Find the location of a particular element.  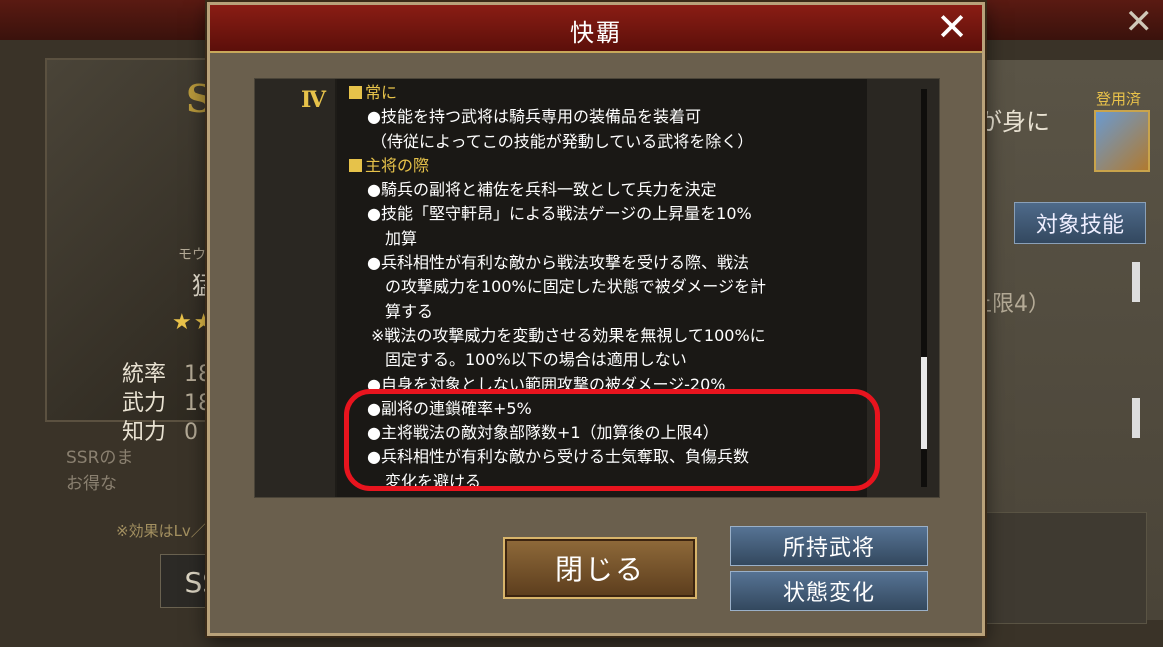

background-note: SSRのま お得な is located at coordinates (100, 471).